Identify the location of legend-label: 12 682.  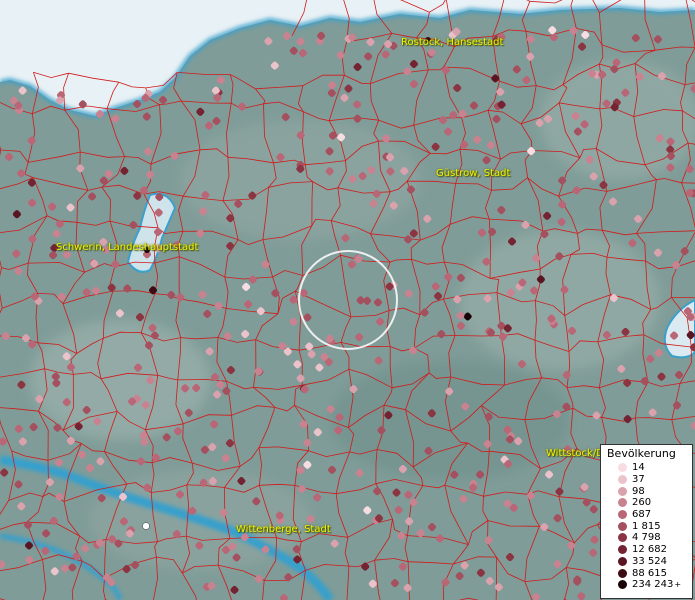
(649, 550).